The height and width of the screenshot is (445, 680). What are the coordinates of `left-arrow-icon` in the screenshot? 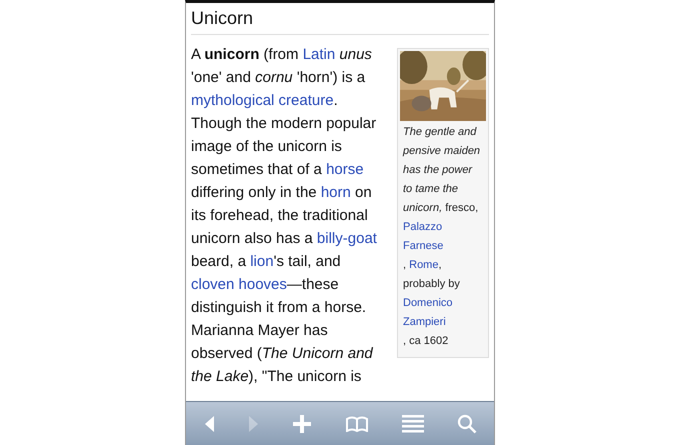 It's located at (208, 423).